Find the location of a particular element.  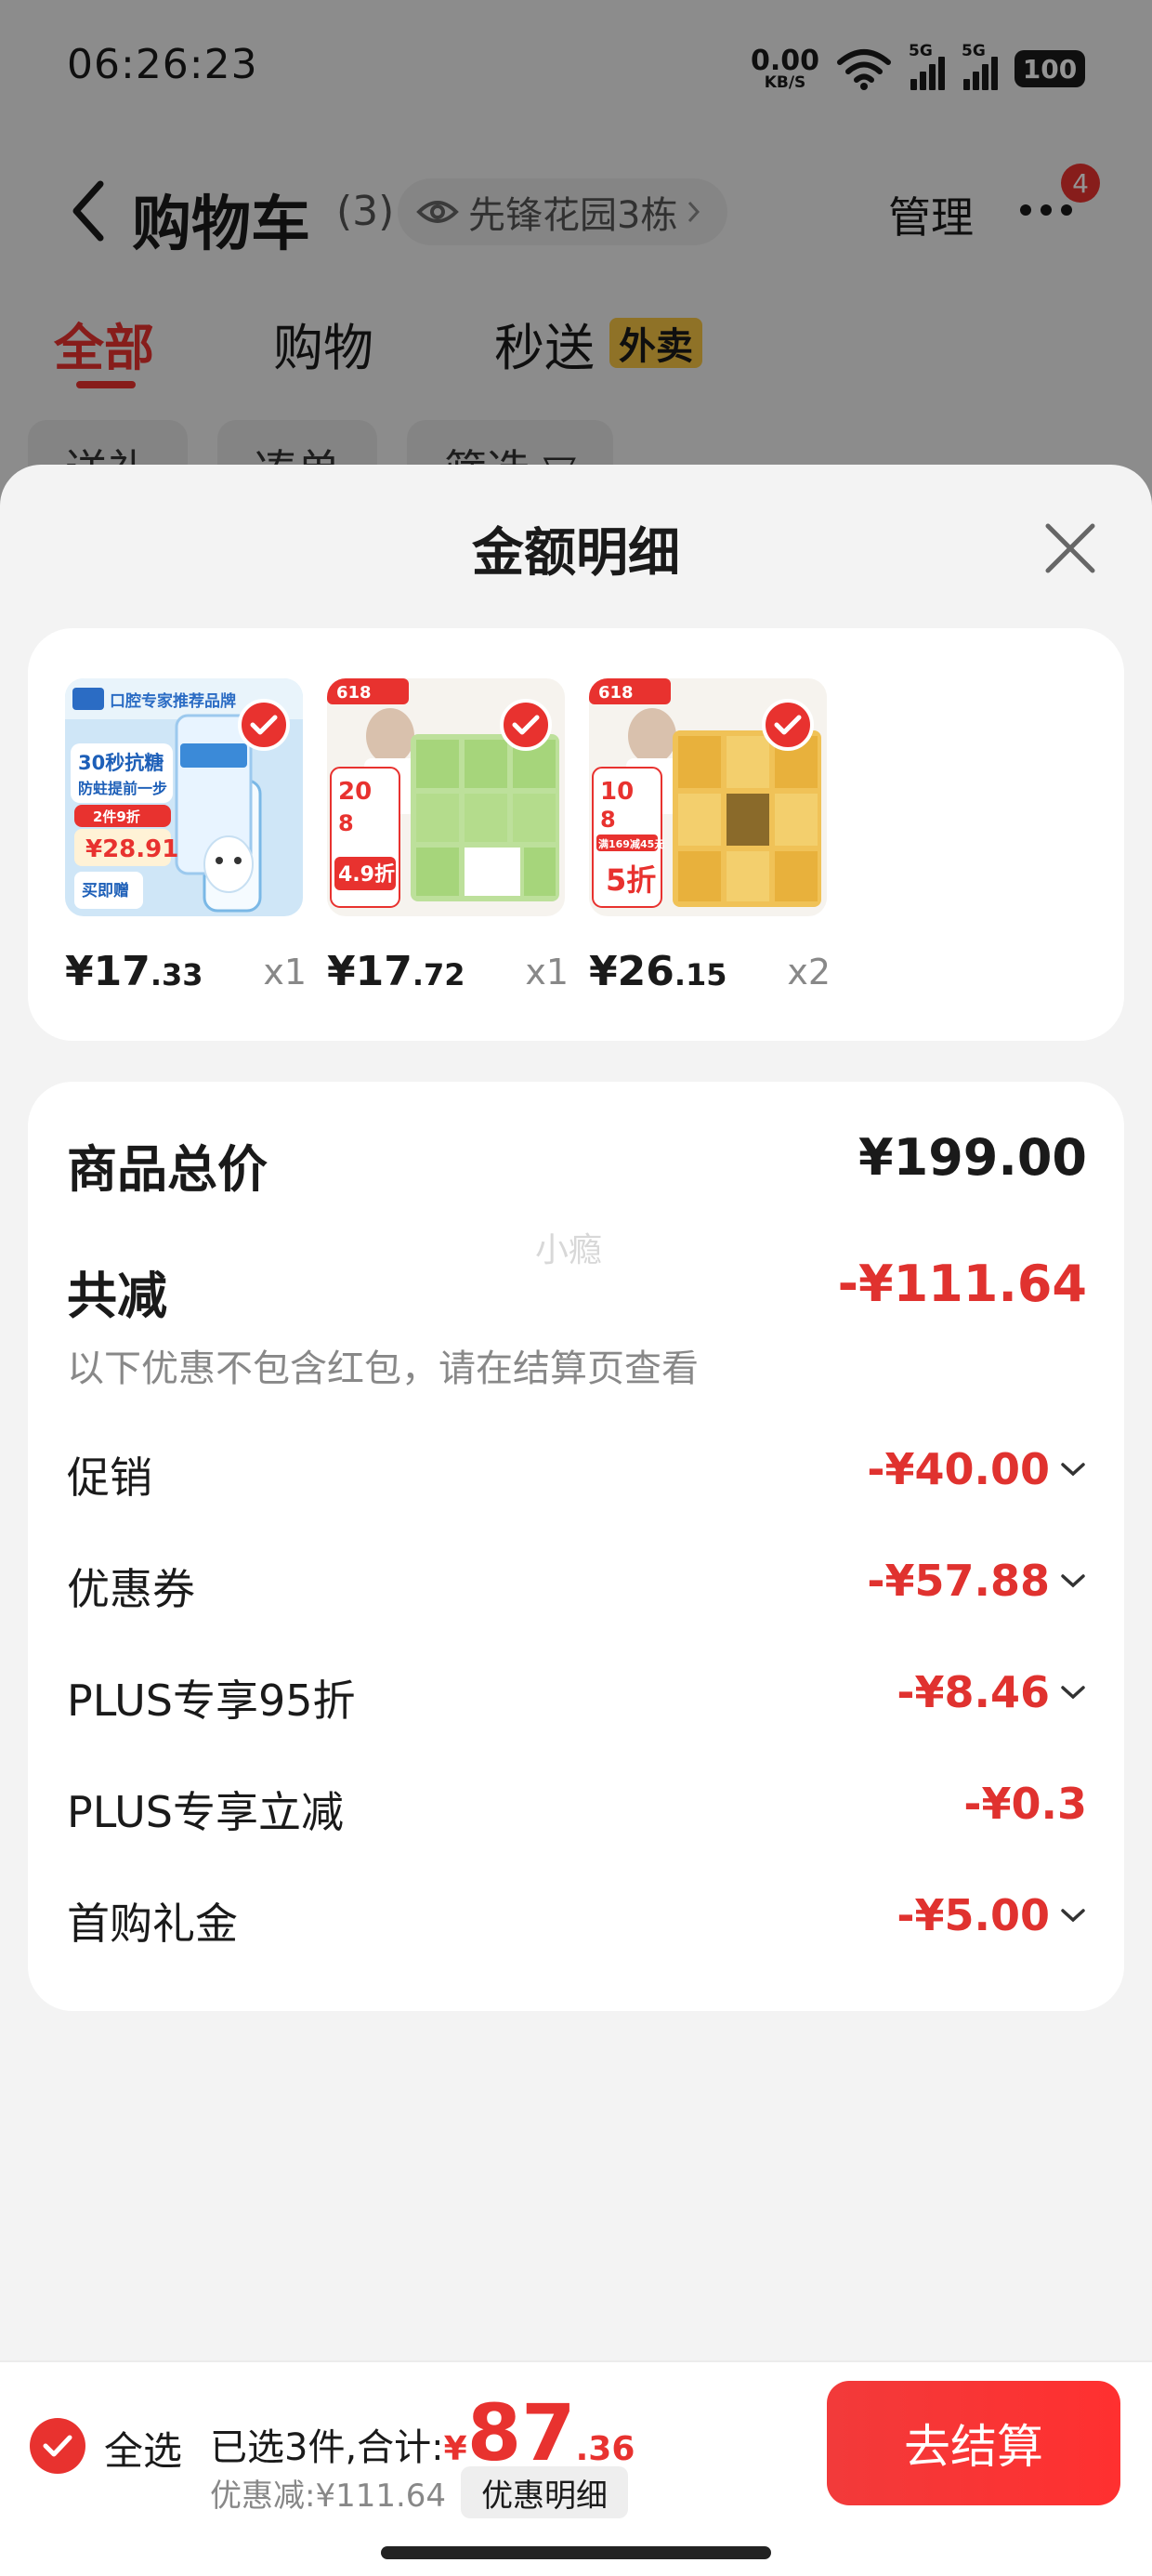

discount-label: PLUS专享95折 is located at coordinates (211, 1701).